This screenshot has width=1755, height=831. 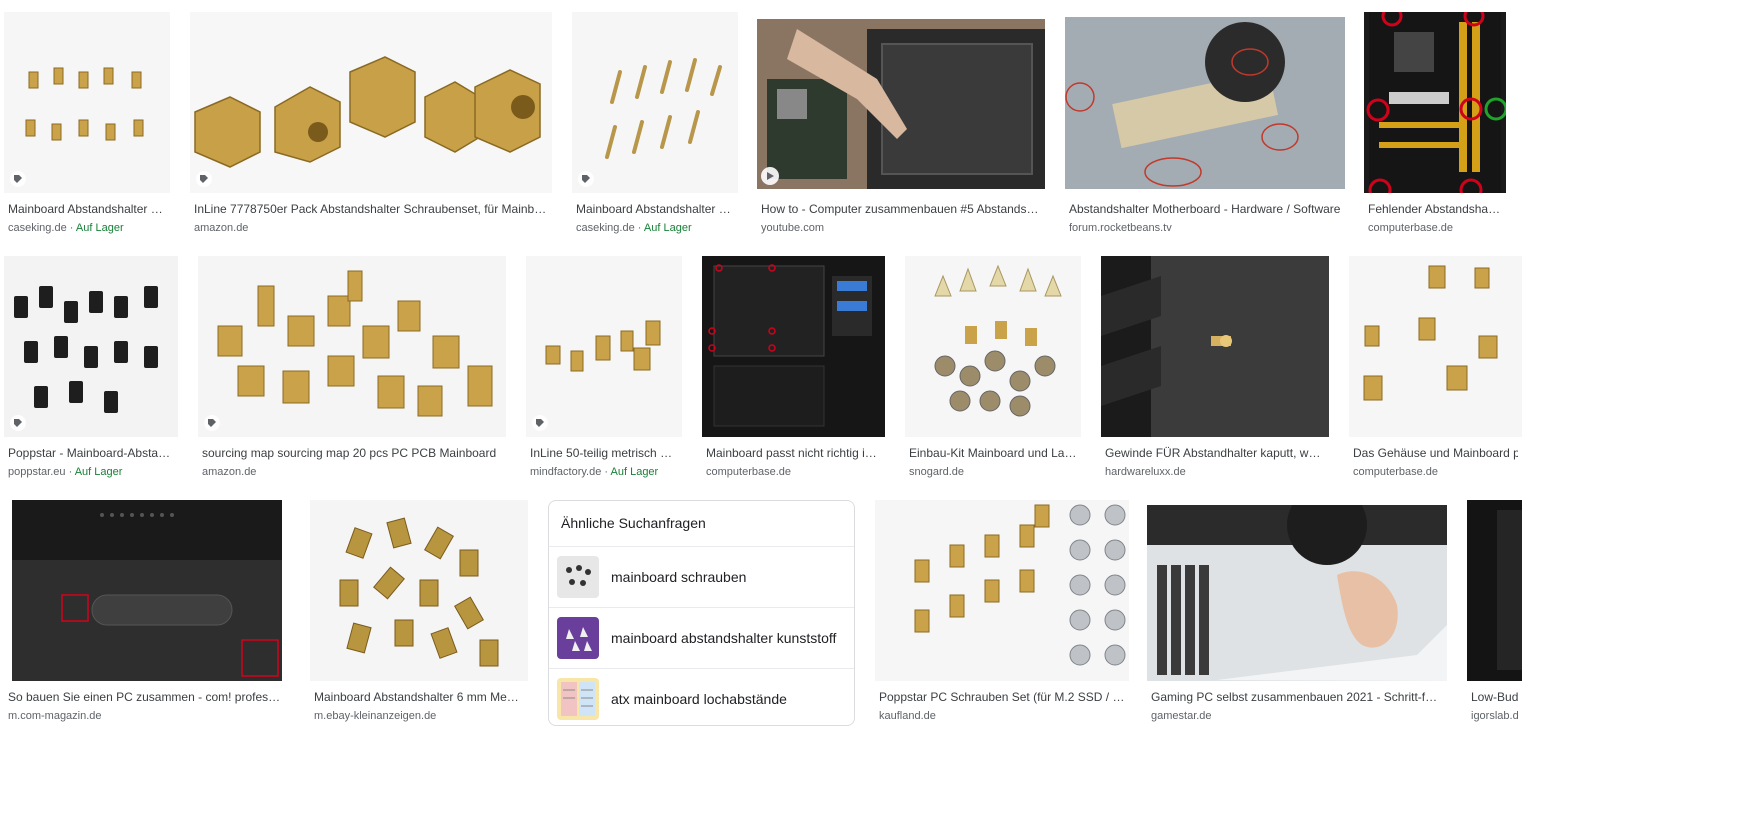 I want to click on screws-set-image, so click(x=1020, y=585).